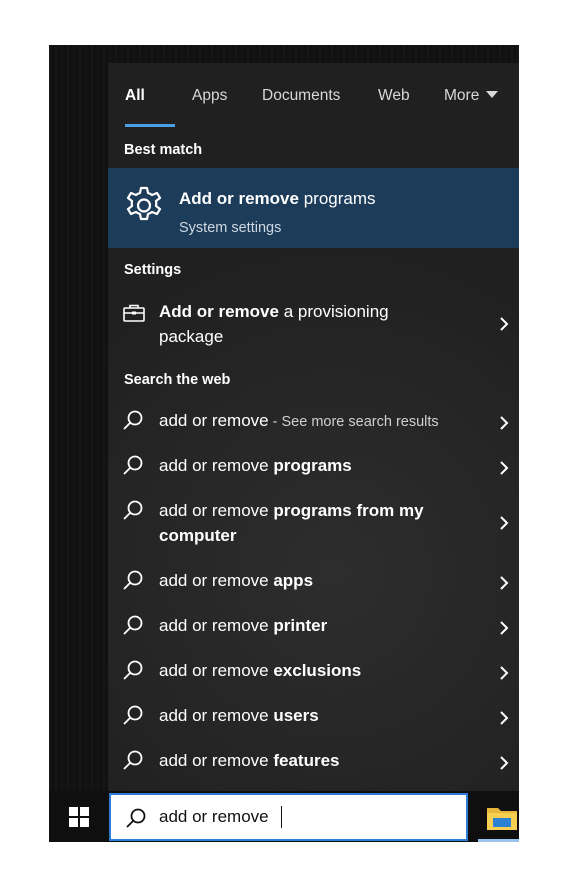 Image resolution: width=567 pixels, height=887 pixels. What do you see at coordinates (324, 716) in the screenshot?
I see `web-result-label: add or remove users` at bounding box center [324, 716].